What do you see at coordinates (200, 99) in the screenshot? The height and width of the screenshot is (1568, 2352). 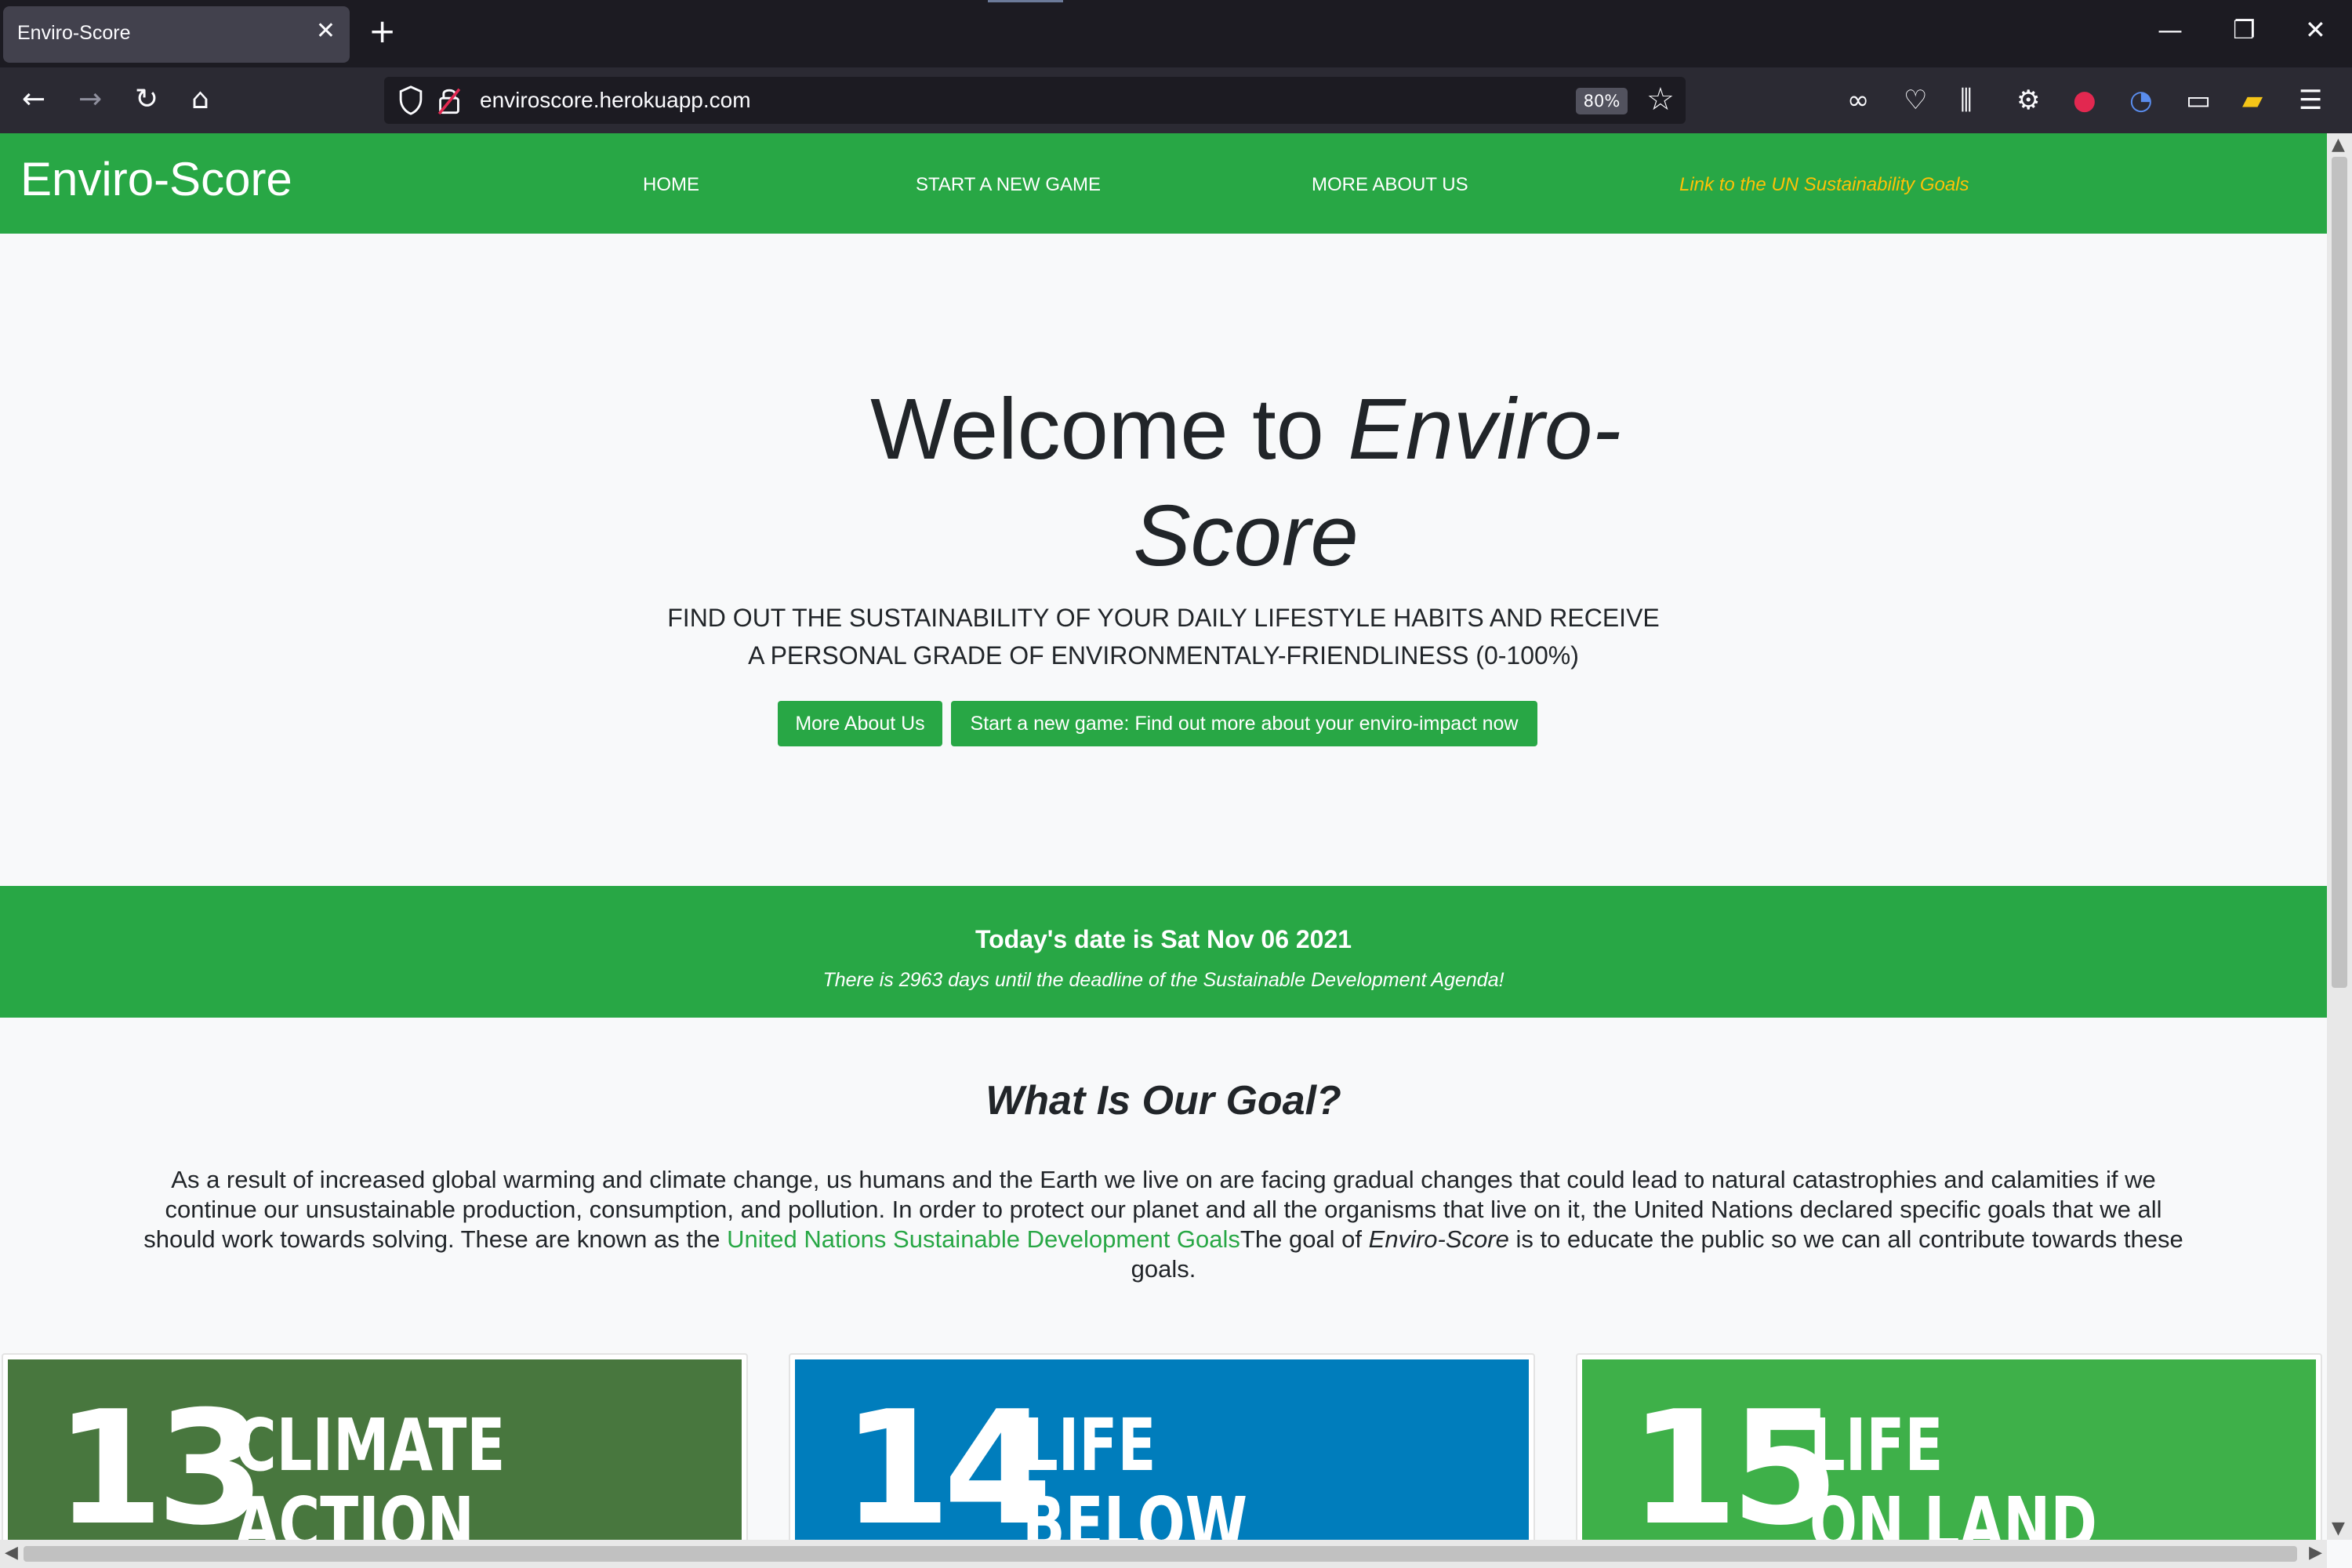 I see `home-icon: ⌂` at bounding box center [200, 99].